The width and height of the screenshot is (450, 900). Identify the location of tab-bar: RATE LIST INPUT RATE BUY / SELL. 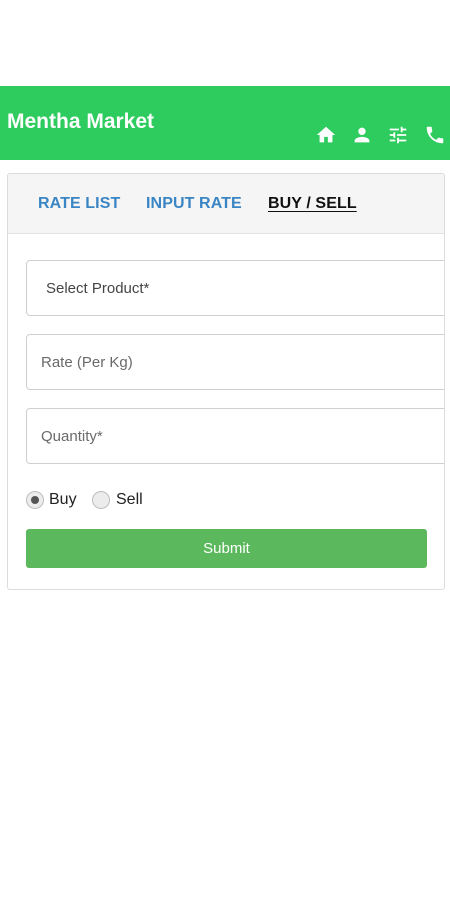
(226, 204).